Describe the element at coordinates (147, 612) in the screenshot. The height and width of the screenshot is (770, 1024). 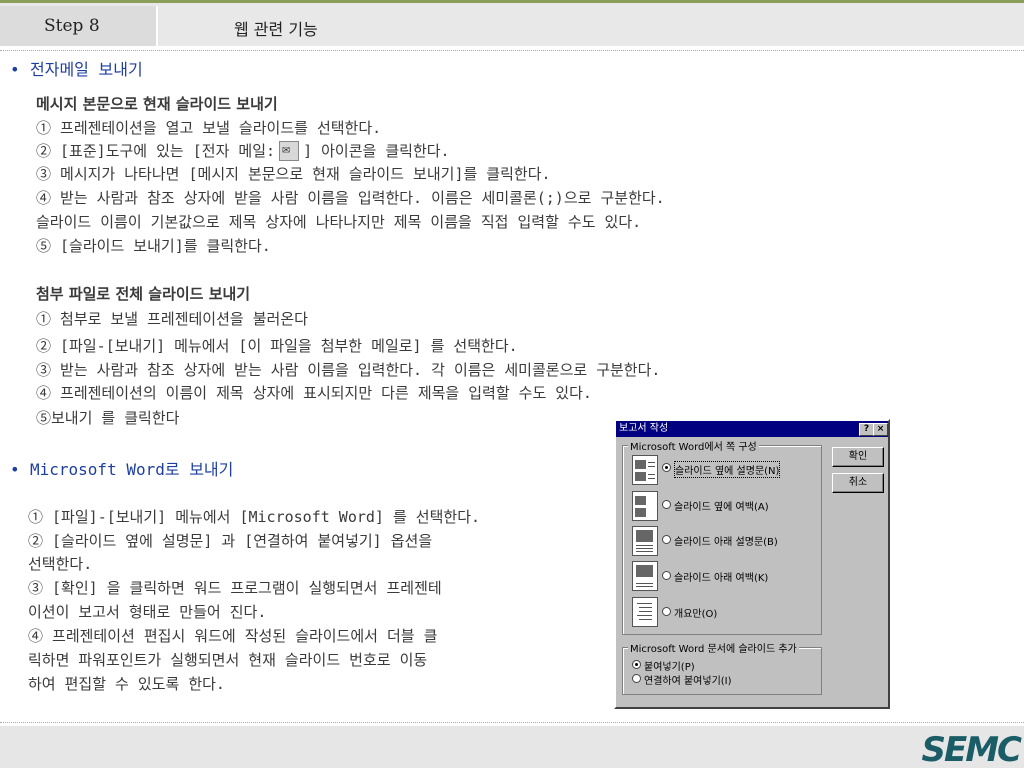
I see `sec2-line-5: 이션이 보고서 형태로 만들어 진다.` at that location.